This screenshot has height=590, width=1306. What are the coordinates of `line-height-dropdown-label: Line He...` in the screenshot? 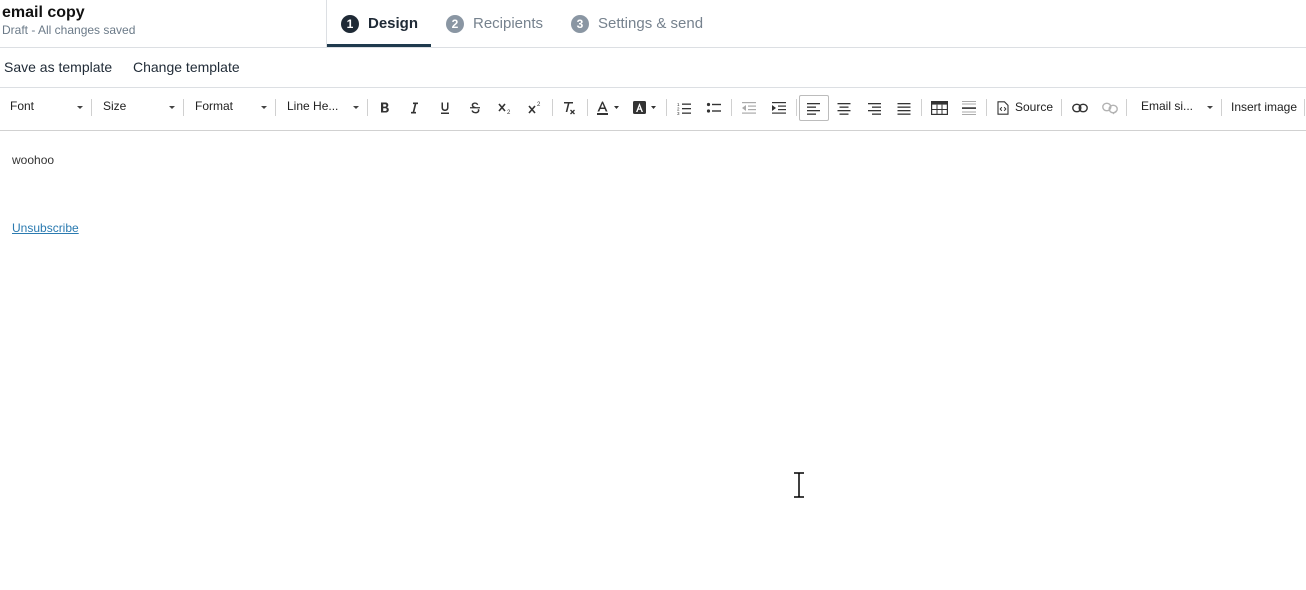 It's located at (313, 106).